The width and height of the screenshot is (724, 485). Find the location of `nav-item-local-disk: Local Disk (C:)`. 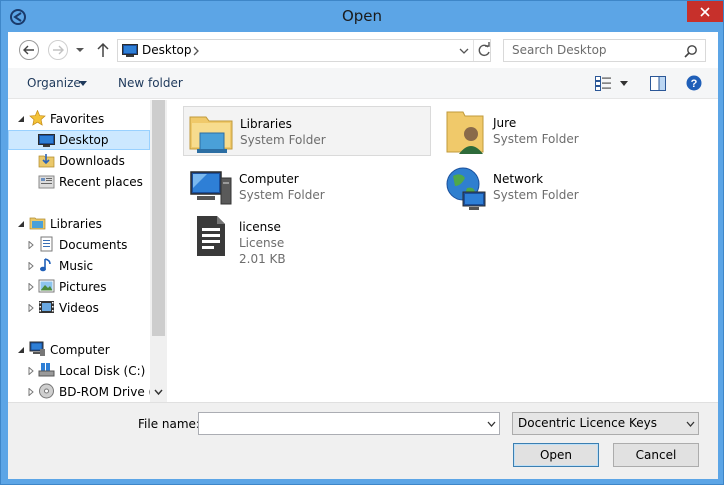

nav-item-local-disk: Local Disk (C:) is located at coordinates (79, 371).